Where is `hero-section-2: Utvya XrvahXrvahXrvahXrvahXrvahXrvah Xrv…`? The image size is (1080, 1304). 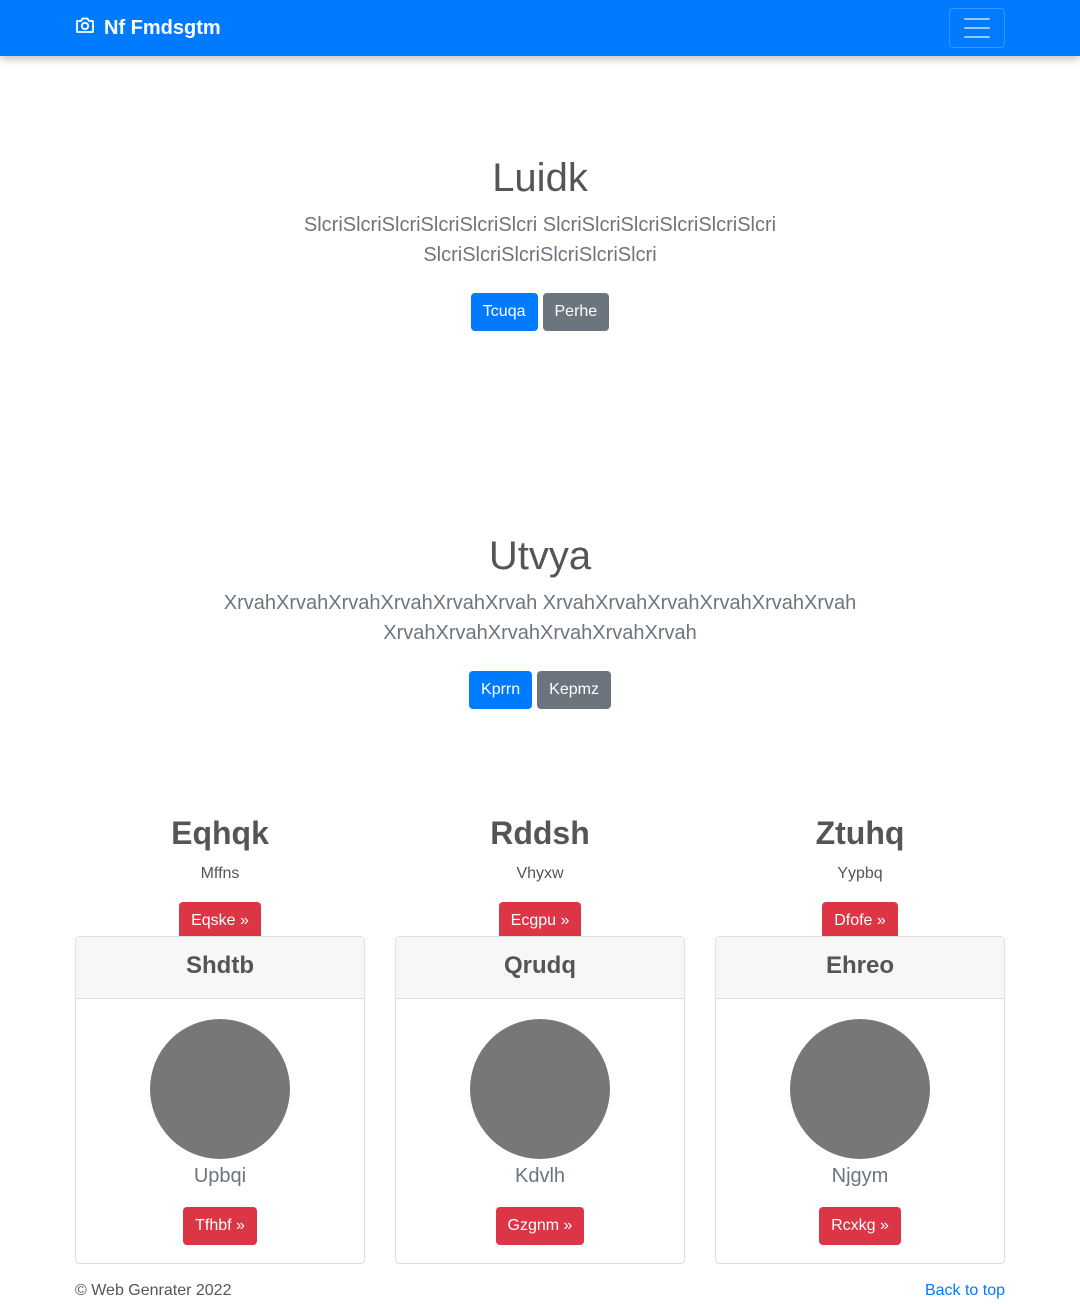
hero-section-2: Utvya XrvahXrvahXrvahXrvahXrvahXrvah Xrv… is located at coordinates (540, 620).